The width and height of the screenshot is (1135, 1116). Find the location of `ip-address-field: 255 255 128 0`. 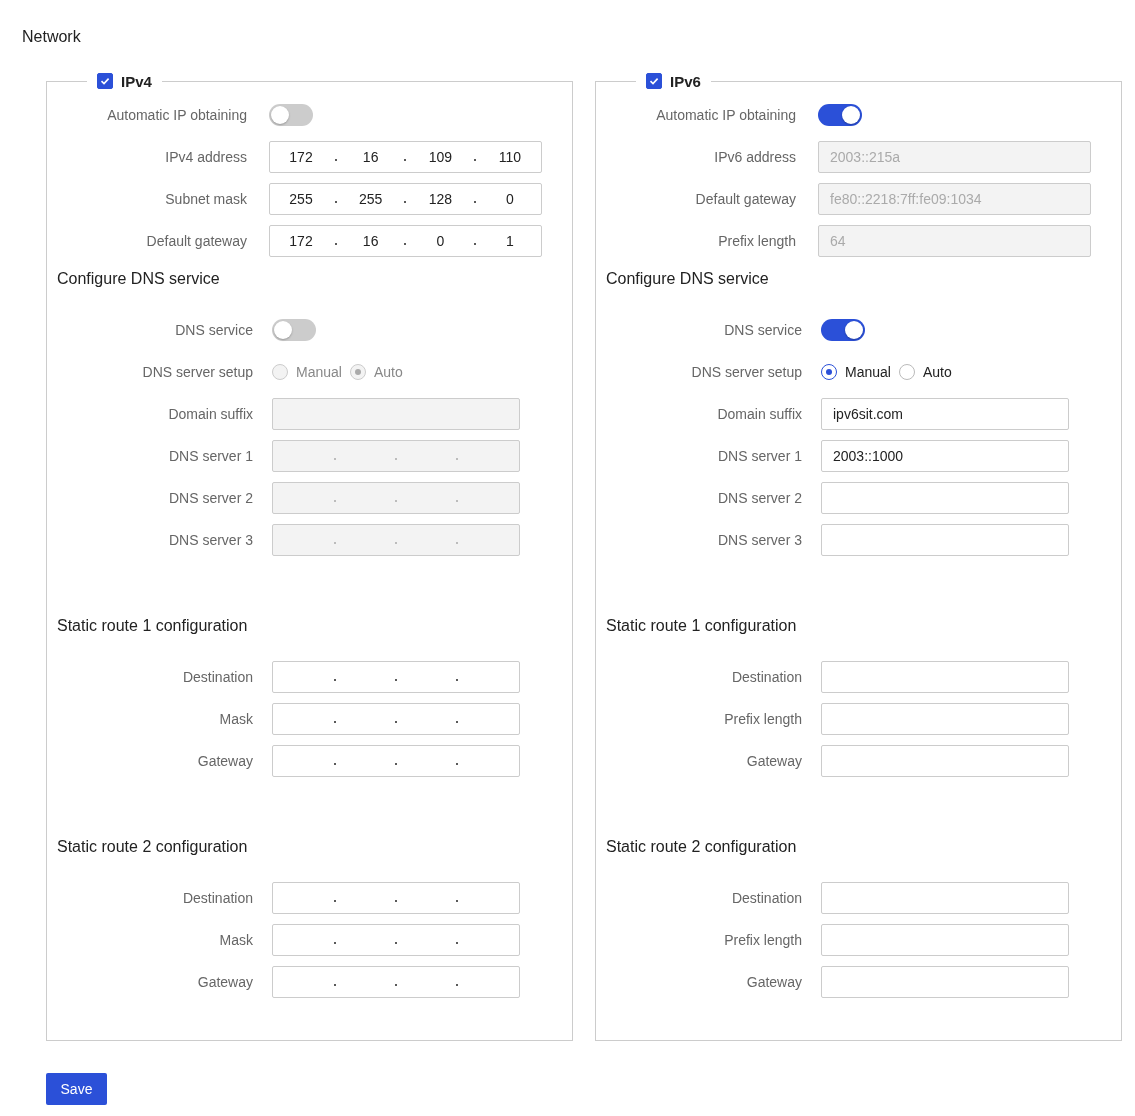

ip-address-field: 255 255 128 0 is located at coordinates (405, 199).